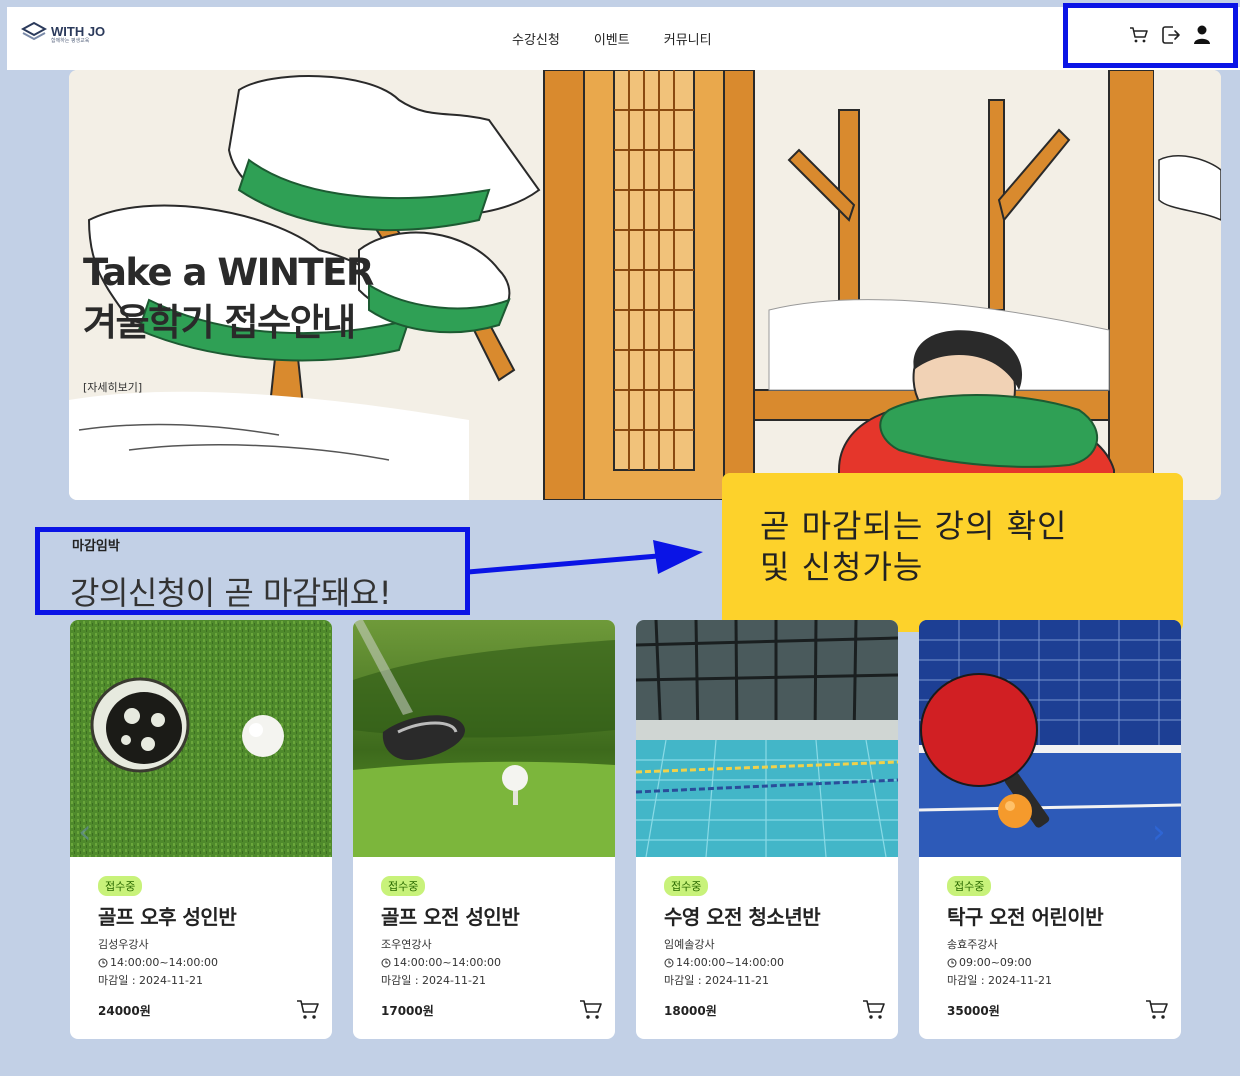 This screenshot has width=1240, height=1076. Describe the element at coordinates (952, 552) in the screenshot. I see `annotation-callout: 곧 마감되는 강의 확인 및 신청가능` at that location.